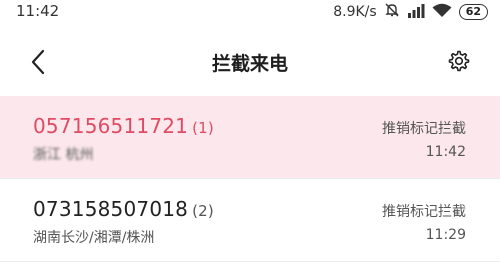 This screenshot has height=262, width=500. I want to click on call-count: (1), so click(203, 128).